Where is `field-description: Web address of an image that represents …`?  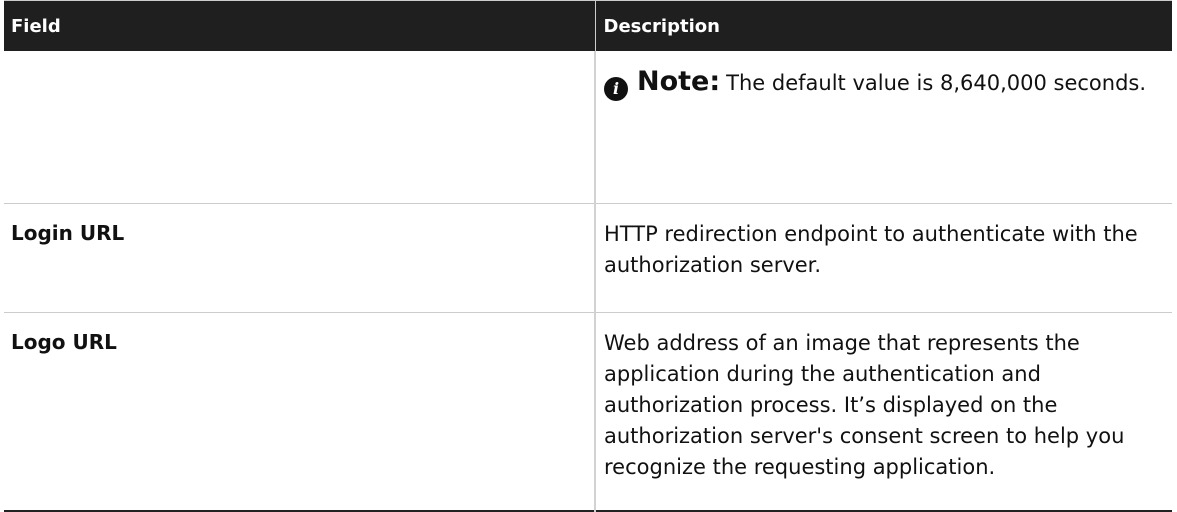 field-description: Web address of an image that represents … is located at coordinates (864, 405).